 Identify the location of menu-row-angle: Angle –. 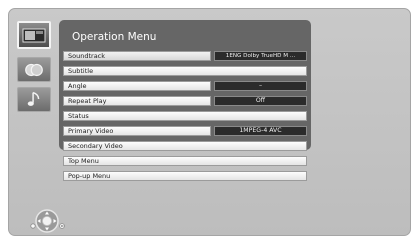
(185, 86).